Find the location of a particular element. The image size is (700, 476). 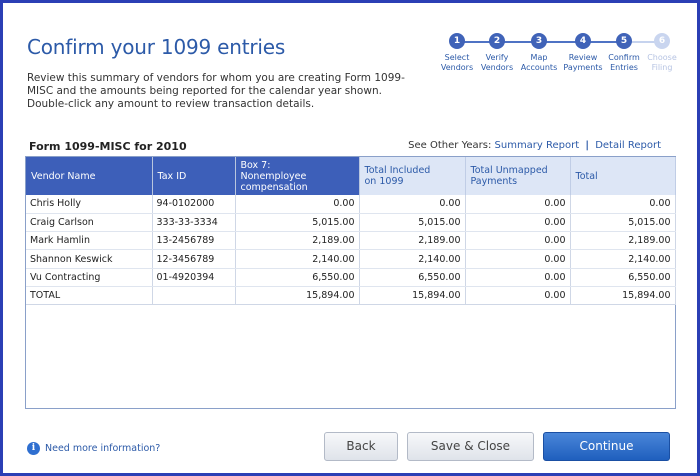

save-close-button: Save & Close is located at coordinates (470, 446).